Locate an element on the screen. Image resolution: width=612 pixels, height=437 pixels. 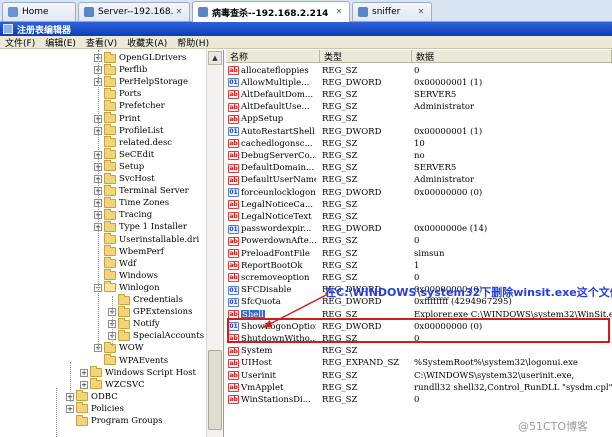
tree-item: + Tracing is located at coordinates (123, 214).